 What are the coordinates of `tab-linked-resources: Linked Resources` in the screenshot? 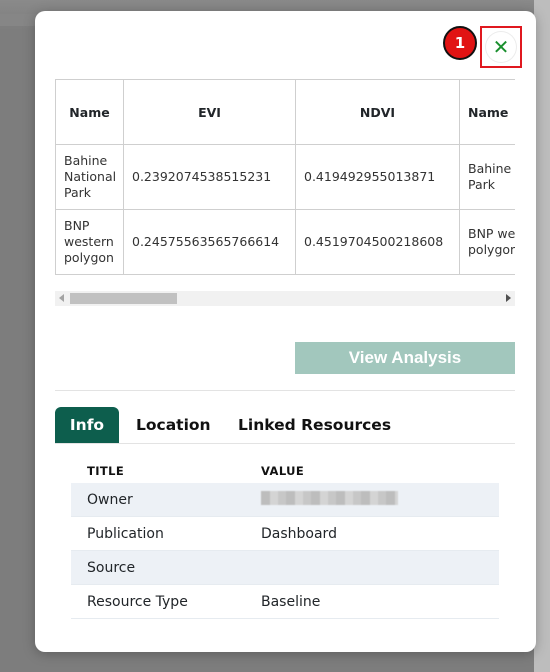 It's located at (314, 425).